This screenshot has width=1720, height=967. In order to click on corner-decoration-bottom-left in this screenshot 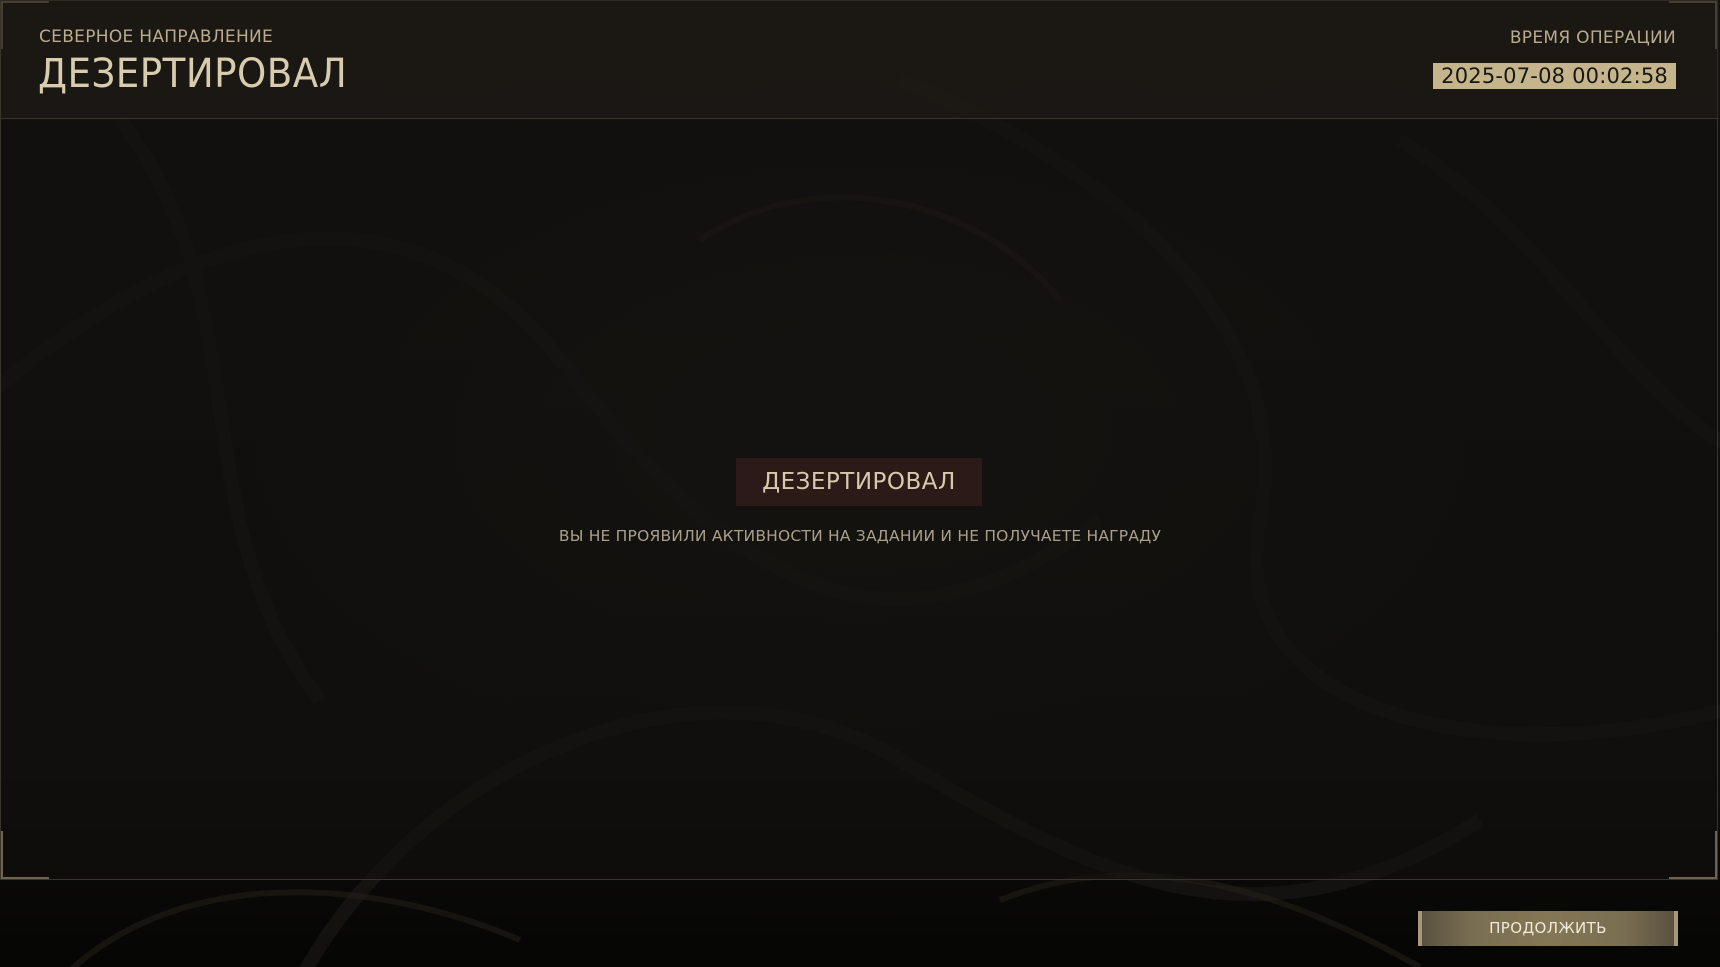, I will do `click(25, 855)`.